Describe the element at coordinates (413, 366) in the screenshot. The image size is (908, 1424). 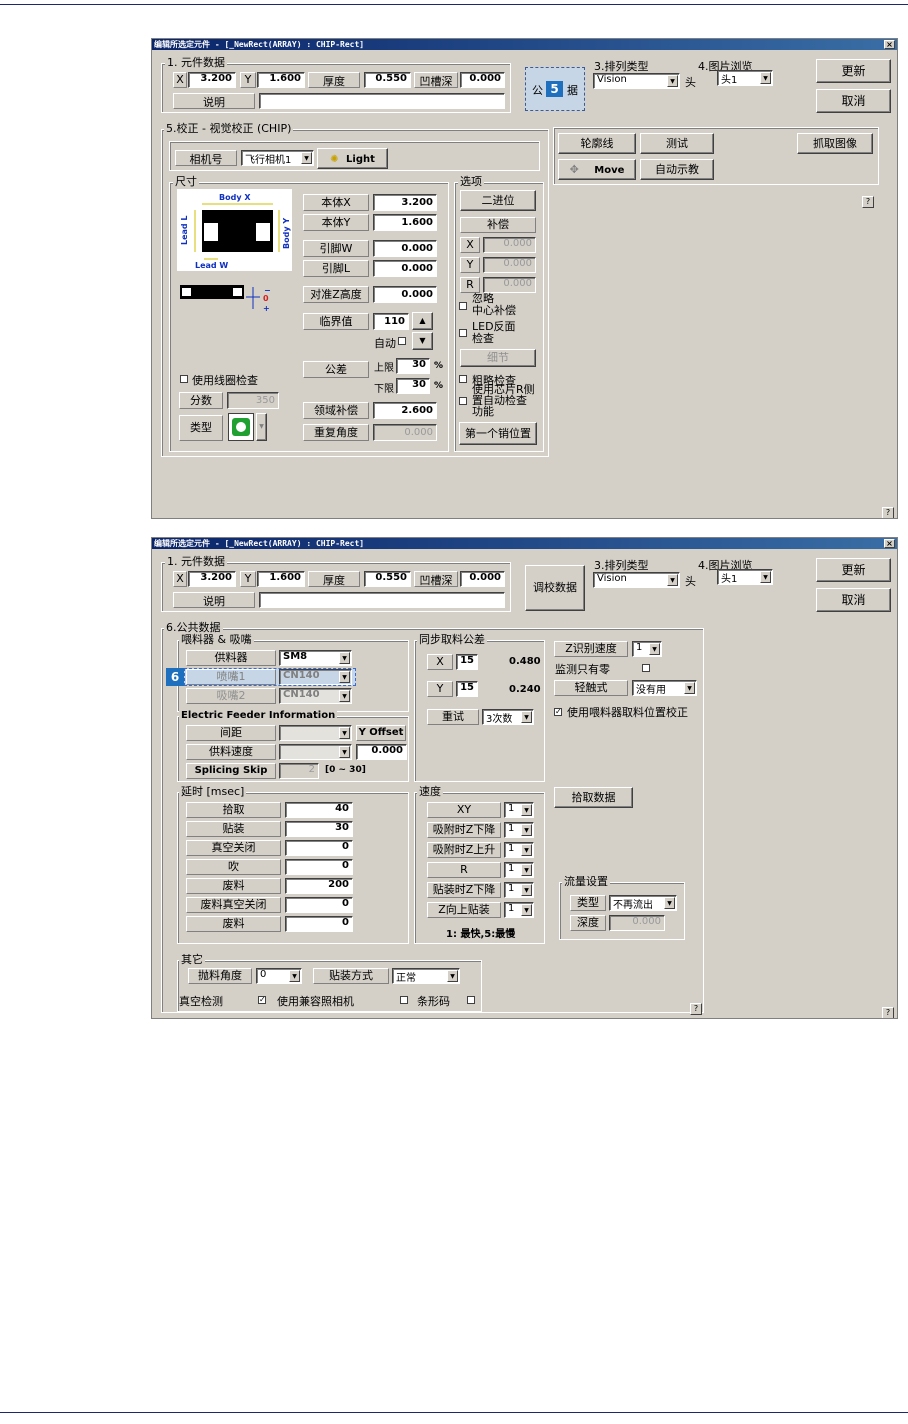
I see `upper-field: 30` at that location.